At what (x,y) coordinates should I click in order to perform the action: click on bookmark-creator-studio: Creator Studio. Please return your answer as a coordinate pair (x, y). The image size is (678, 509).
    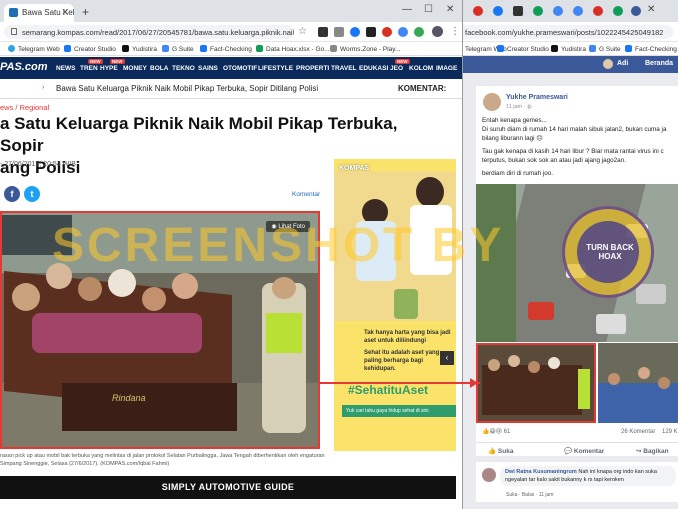
    Looking at the image, I should click on (90, 49).